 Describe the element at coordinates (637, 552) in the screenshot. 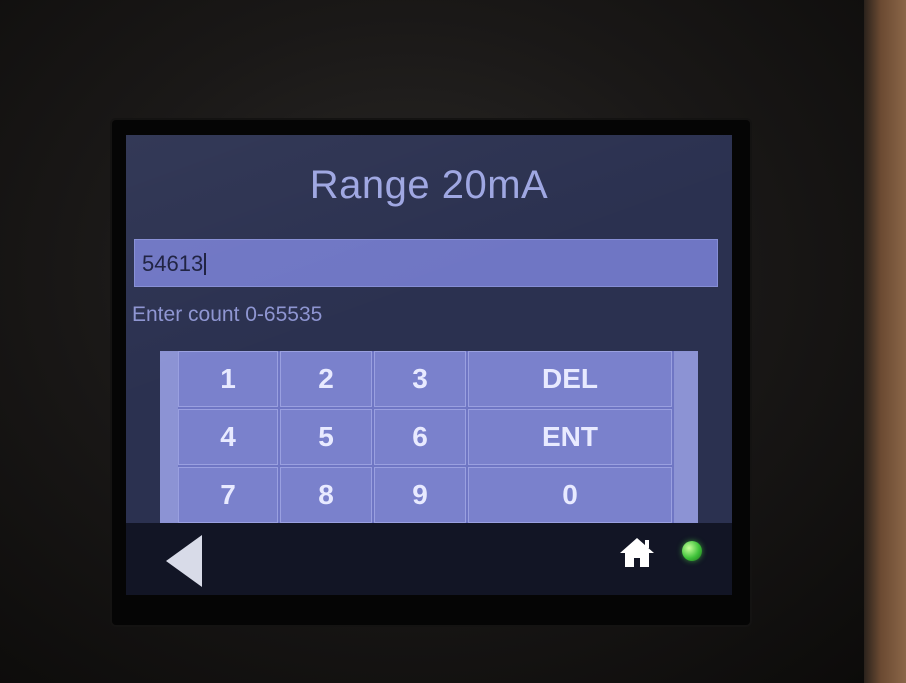

I see `home-icon` at that location.